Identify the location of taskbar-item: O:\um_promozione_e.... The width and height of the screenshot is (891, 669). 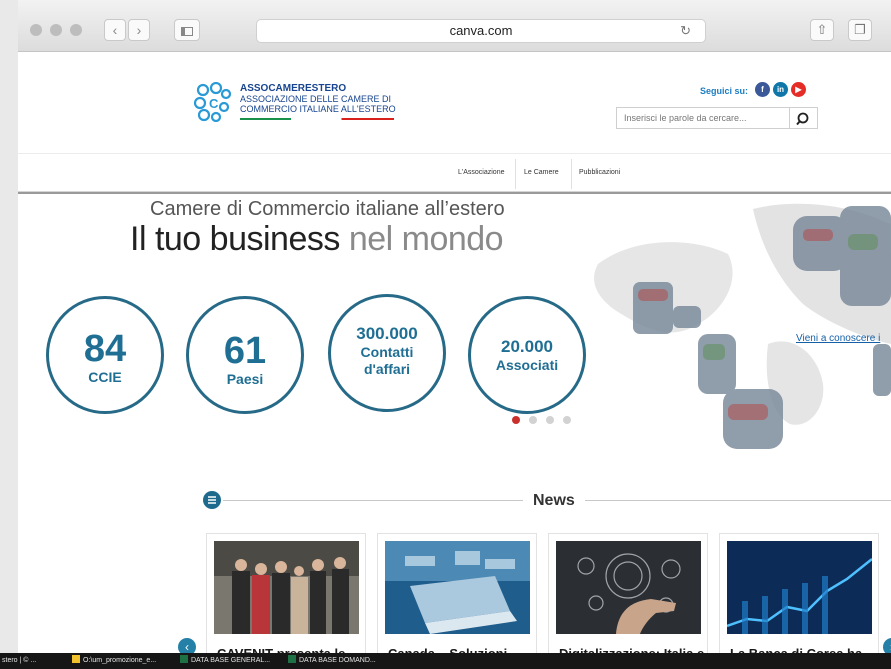
(114, 661).